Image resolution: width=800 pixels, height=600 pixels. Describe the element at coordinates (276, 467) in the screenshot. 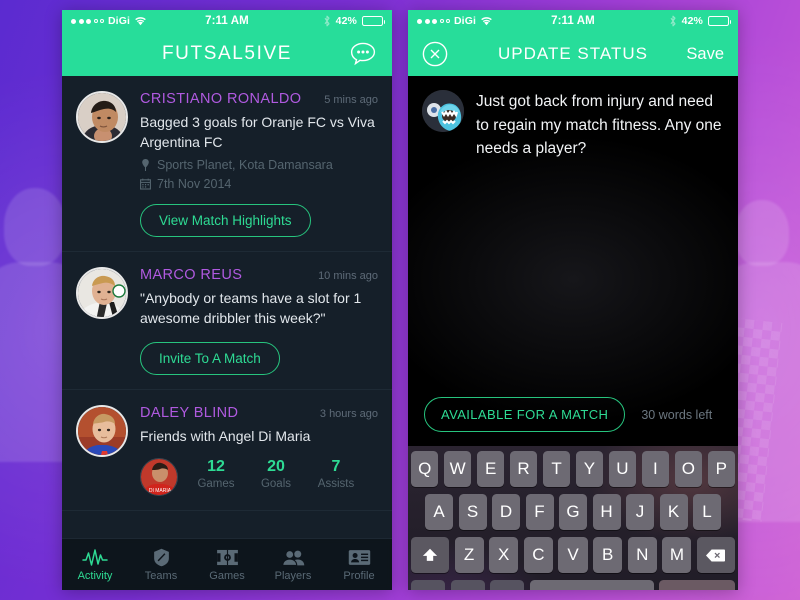

I see `stat-value: 20` at that location.